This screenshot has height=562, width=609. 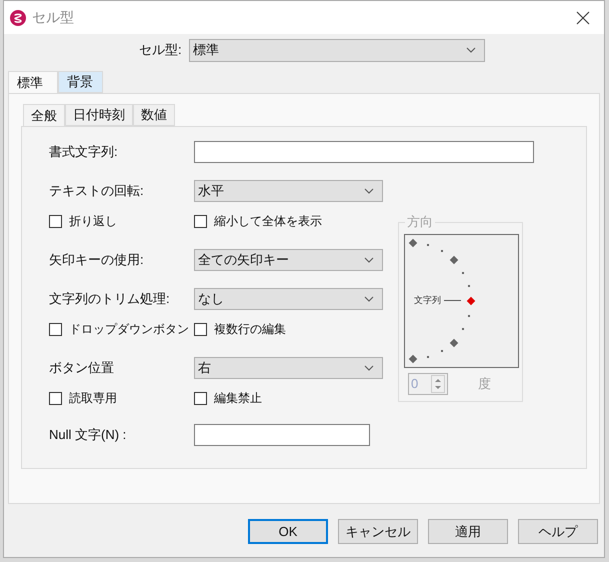 I want to click on window-title: セル型, so click(x=53, y=17).